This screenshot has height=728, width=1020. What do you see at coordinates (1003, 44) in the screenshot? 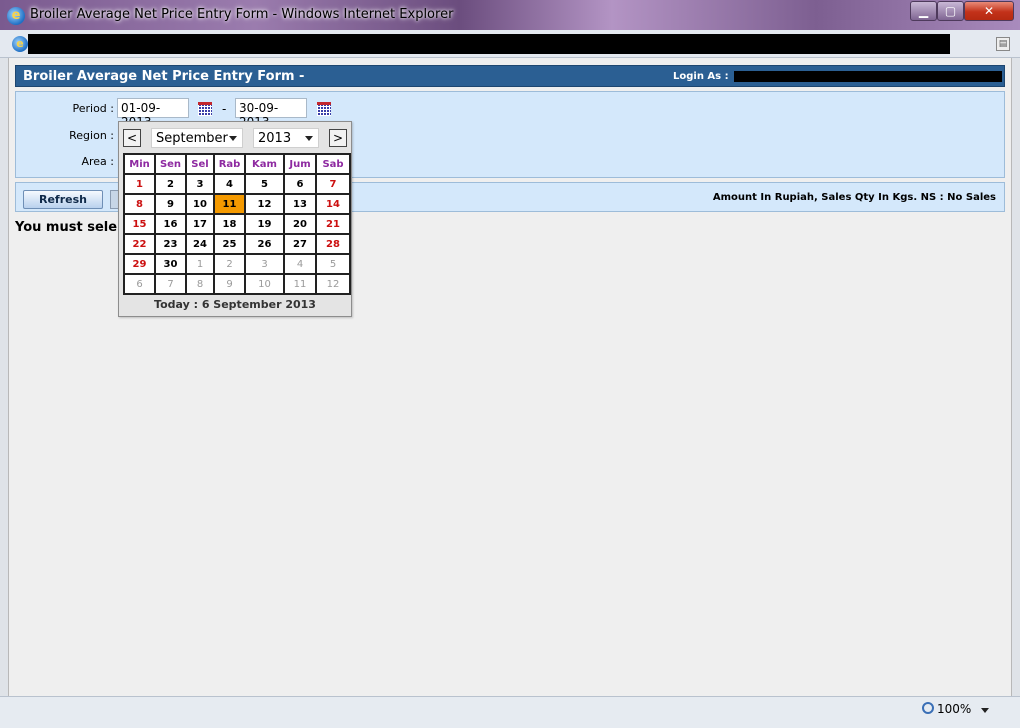
I see `compatibility-view-icon: ▤` at bounding box center [1003, 44].